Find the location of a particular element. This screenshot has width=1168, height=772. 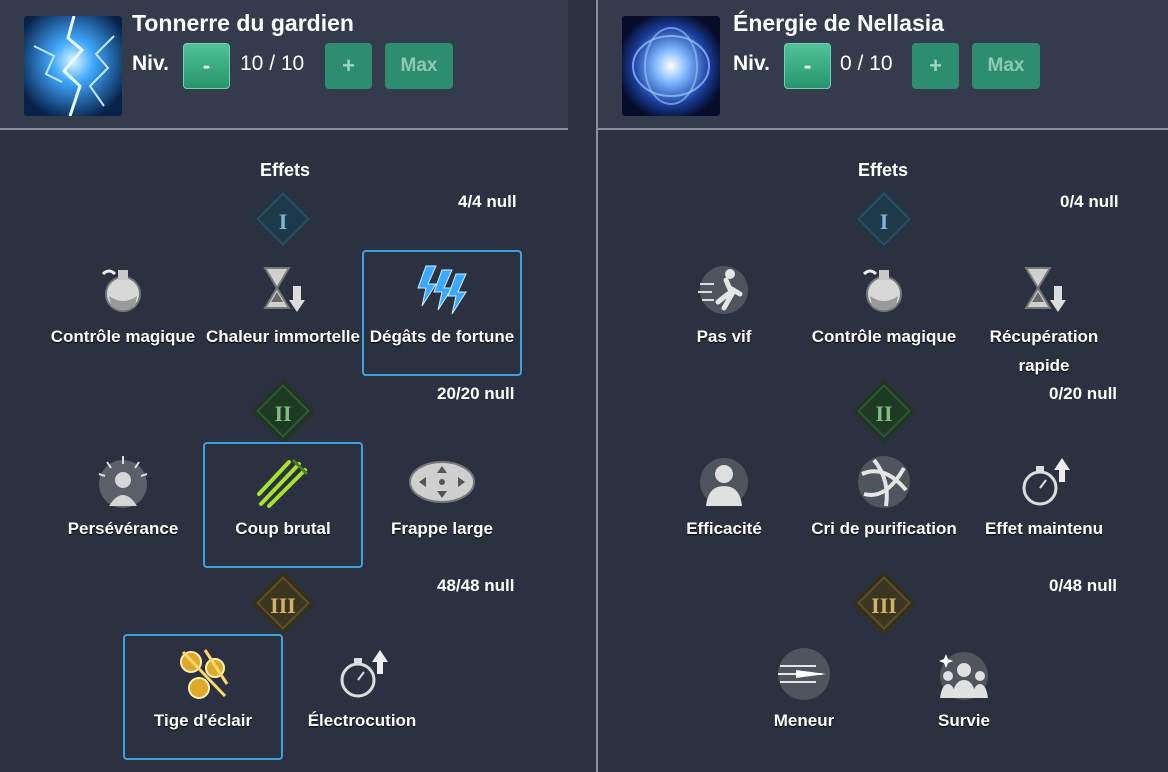

effect-node-coup-brutal: Coup brutal is located at coordinates (283, 505).